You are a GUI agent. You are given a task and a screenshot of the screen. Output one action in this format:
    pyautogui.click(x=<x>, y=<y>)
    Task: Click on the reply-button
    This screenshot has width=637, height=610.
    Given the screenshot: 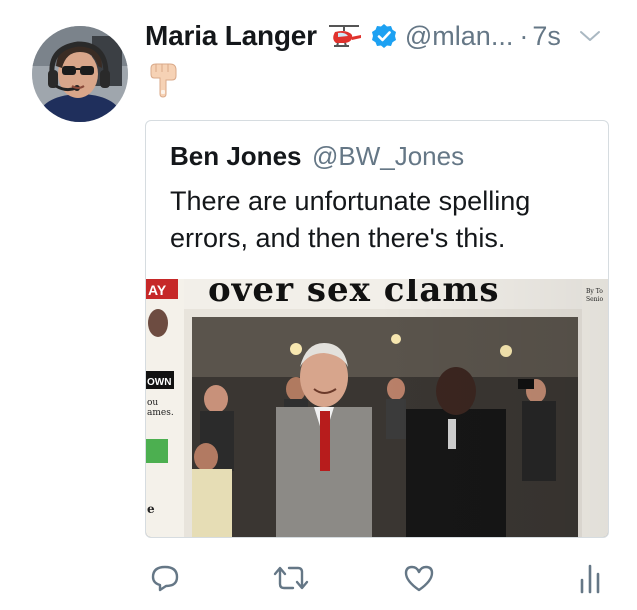 What is the action you would take?
    pyautogui.click(x=165, y=578)
    